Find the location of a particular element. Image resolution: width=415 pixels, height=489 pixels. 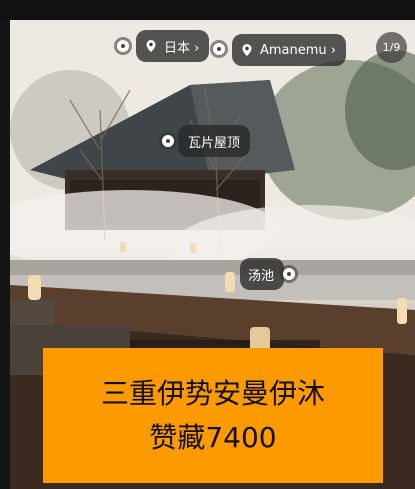

tag-amanemu-label: Amanemu › is located at coordinates (298, 50).